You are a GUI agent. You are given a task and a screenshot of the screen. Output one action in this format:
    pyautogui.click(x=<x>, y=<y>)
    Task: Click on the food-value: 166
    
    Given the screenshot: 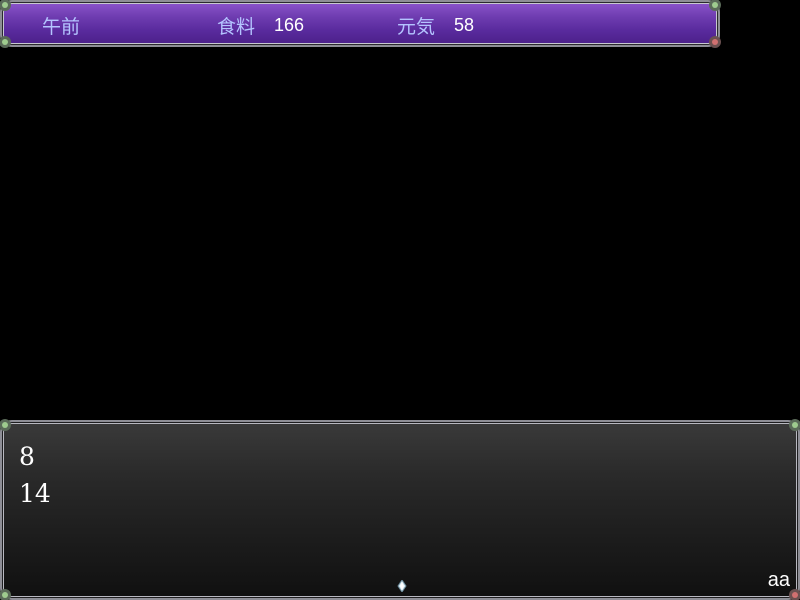 What is the action you would take?
    pyautogui.click(x=289, y=24)
    